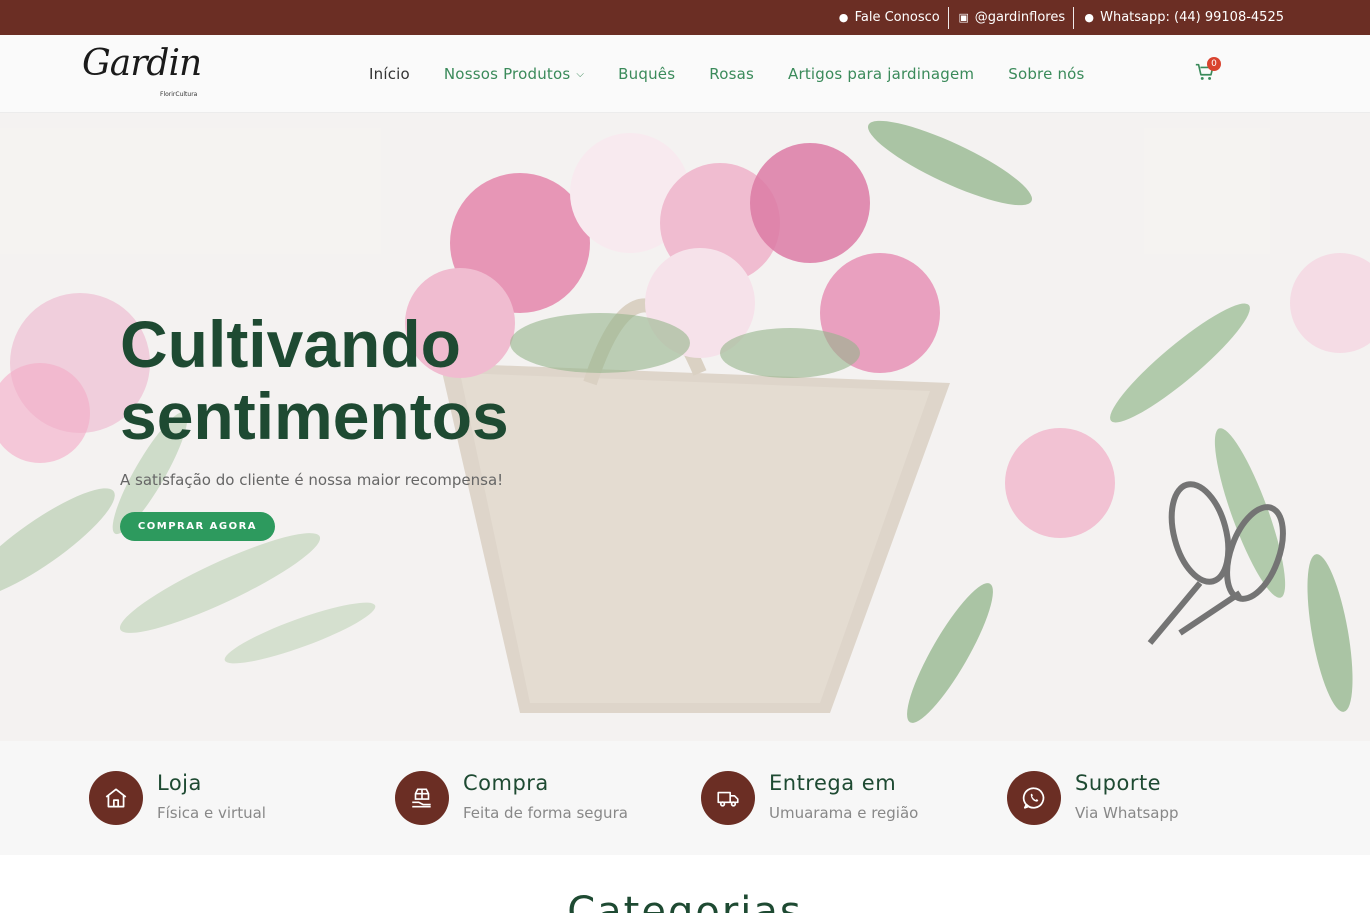  What do you see at coordinates (507, 74) in the screenshot?
I see `nav-label: Nossos Produtos` at bounding box center [507, 74].